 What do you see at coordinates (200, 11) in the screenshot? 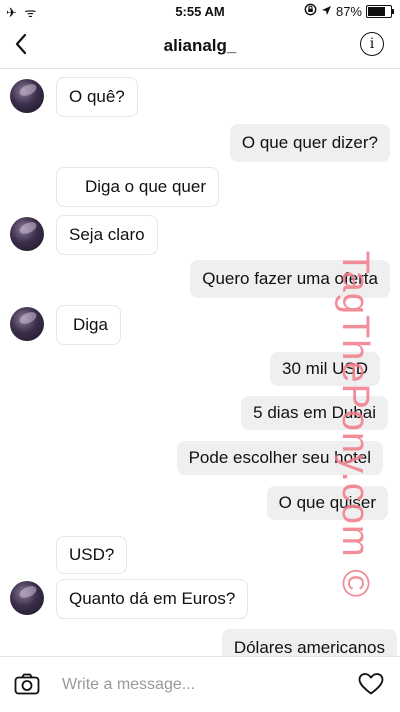
I see `status-bar: ✈ ᯤ 5:55 AM 87%` at bounding box center [200, 11].